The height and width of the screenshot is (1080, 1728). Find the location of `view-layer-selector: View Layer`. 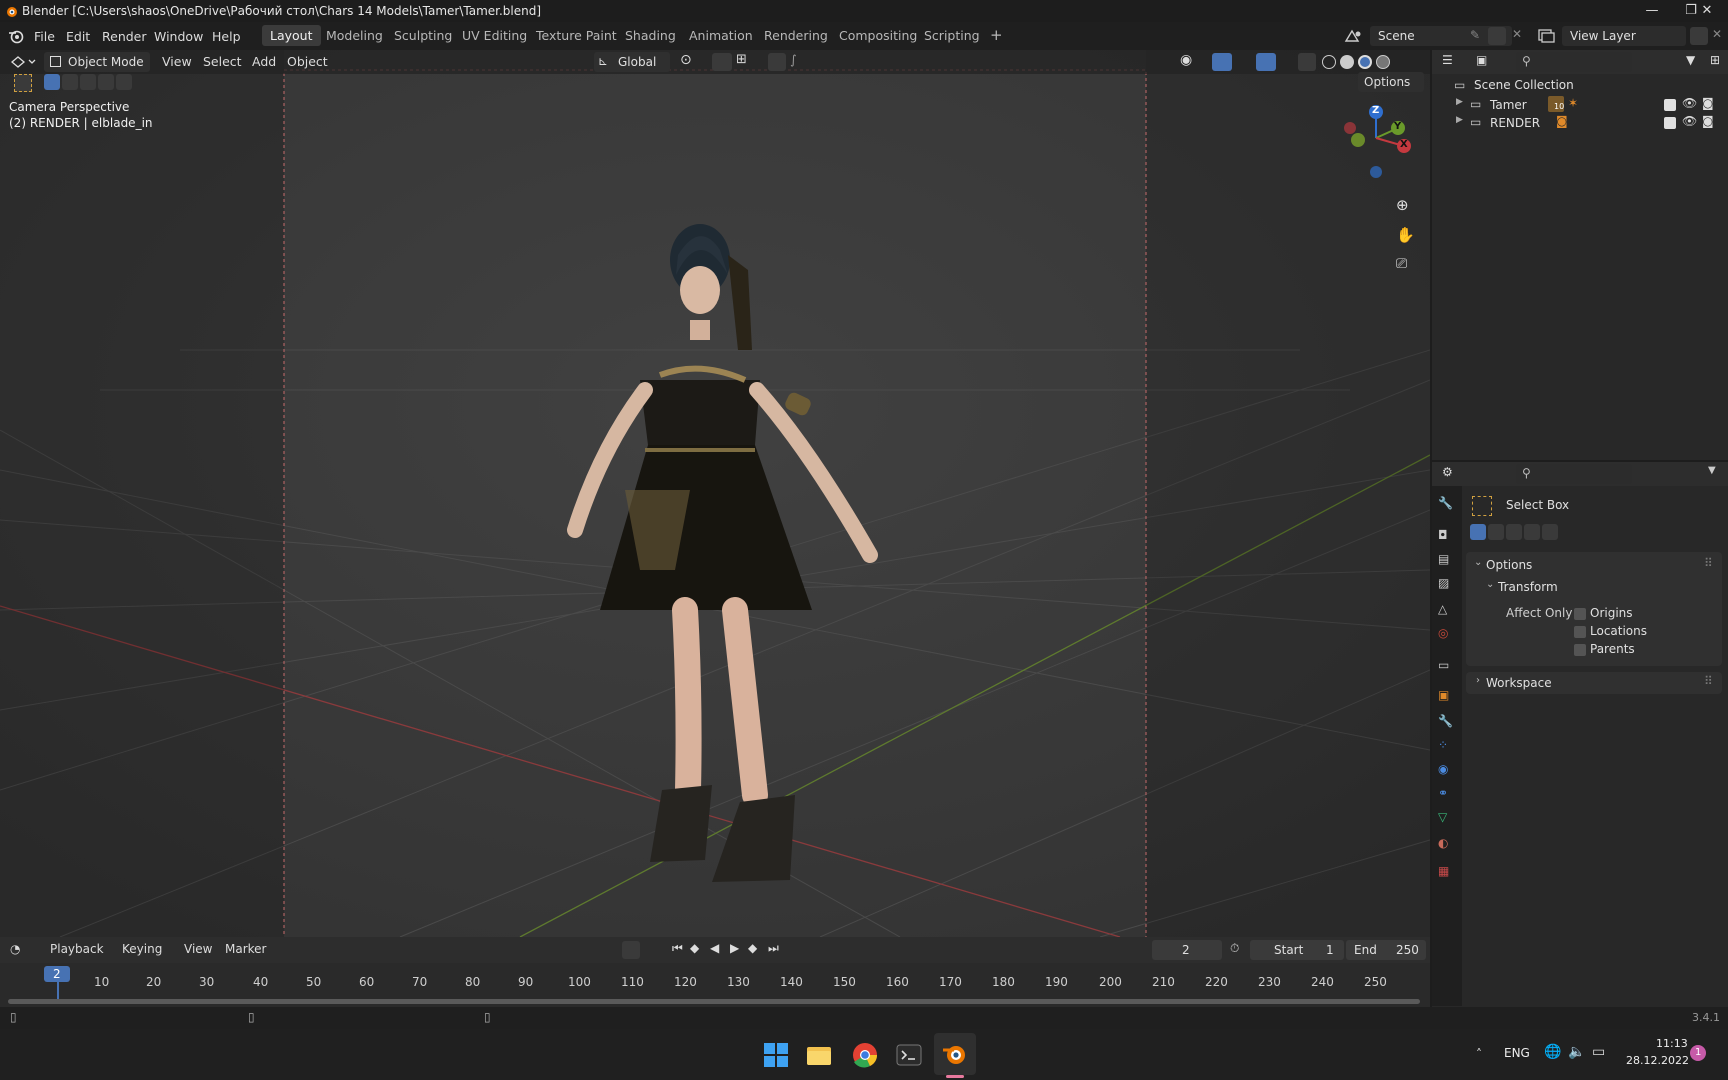

view-layer-selector: View Layer is located at coordinates (1624, 36).